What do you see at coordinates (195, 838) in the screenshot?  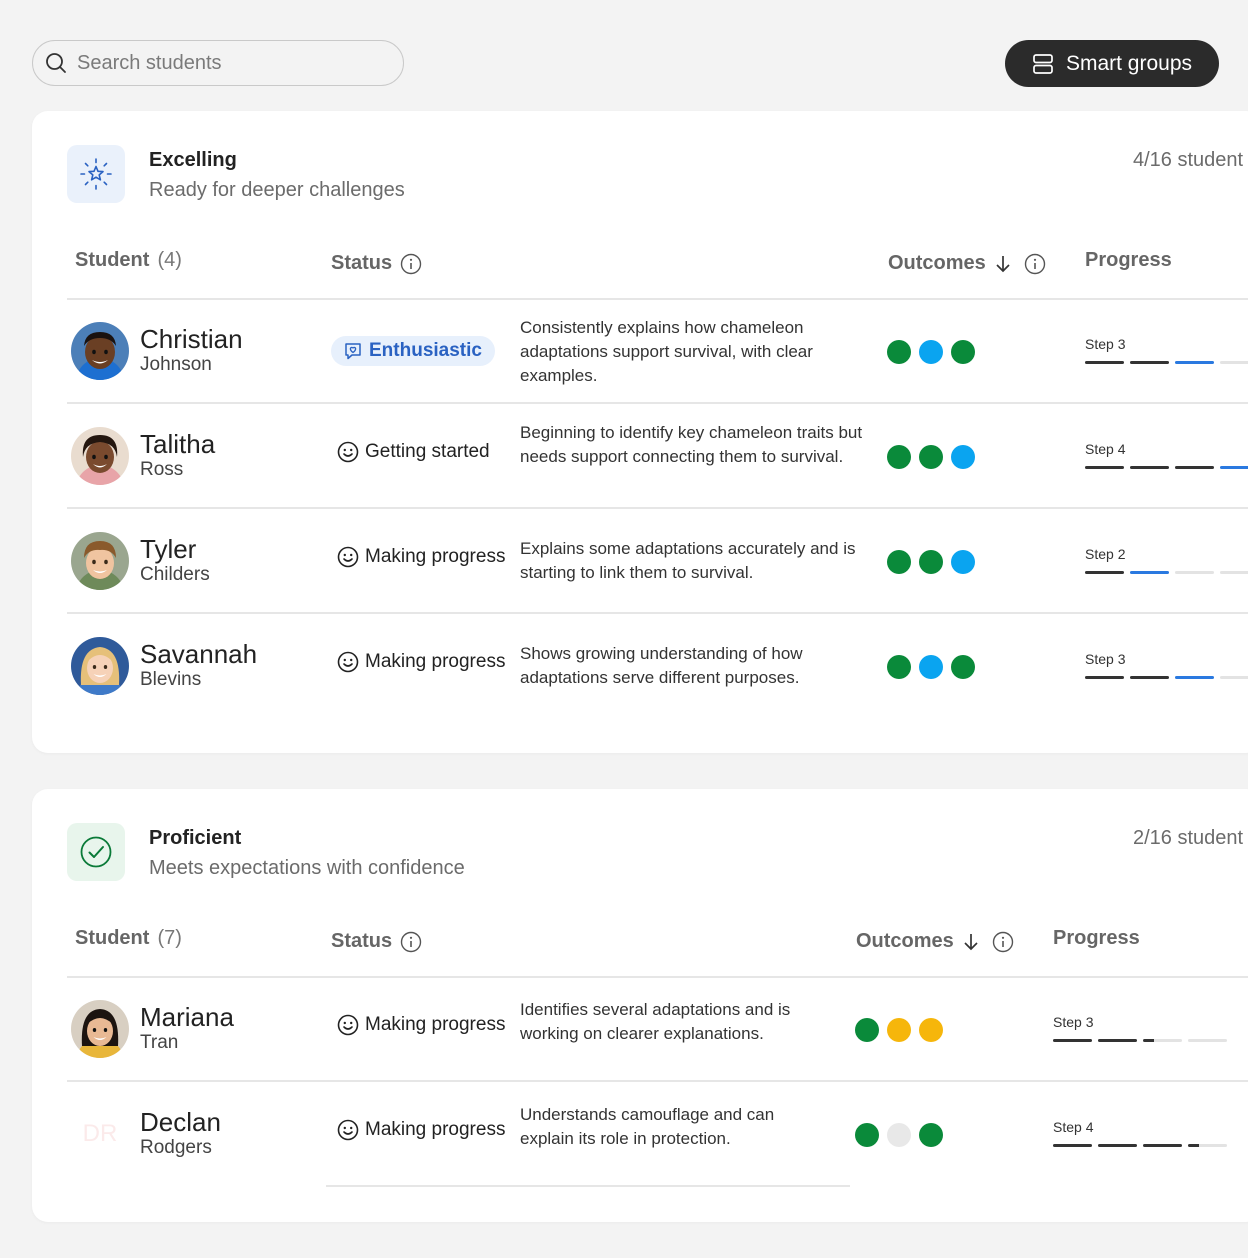 I see `group-title: Proficient` at bounding box center [195, 838].